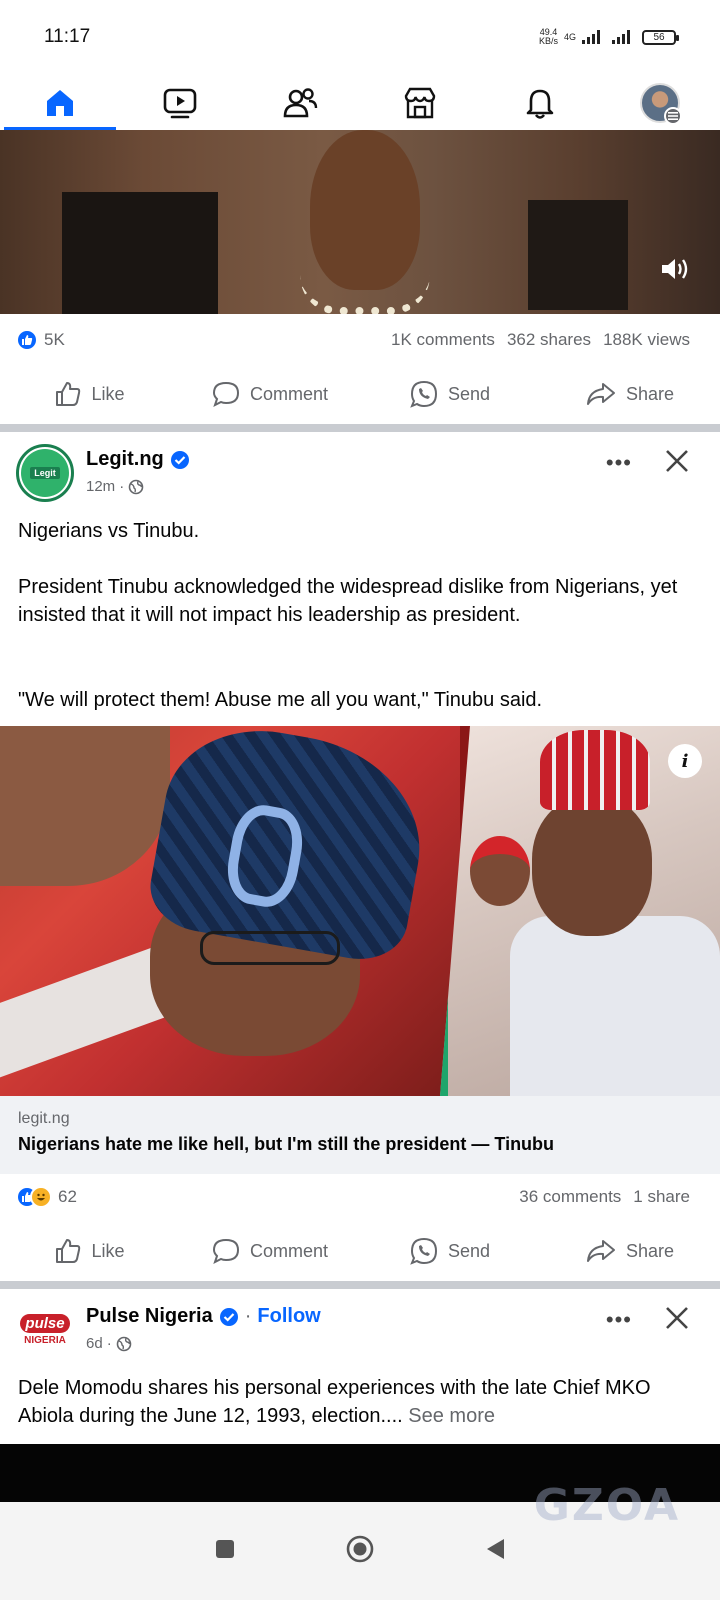  I want to click on post-time: 12m, so click(100, 486).